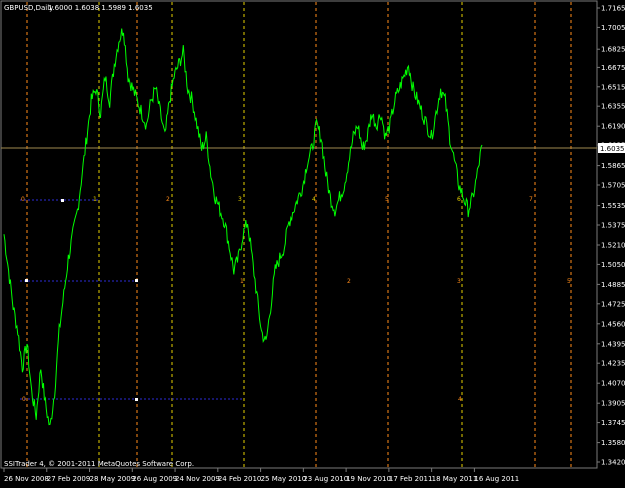 The width and height of the screenshot is (625, 488). I want to click on y-tick-label: 1.5375, so click(613, 225).